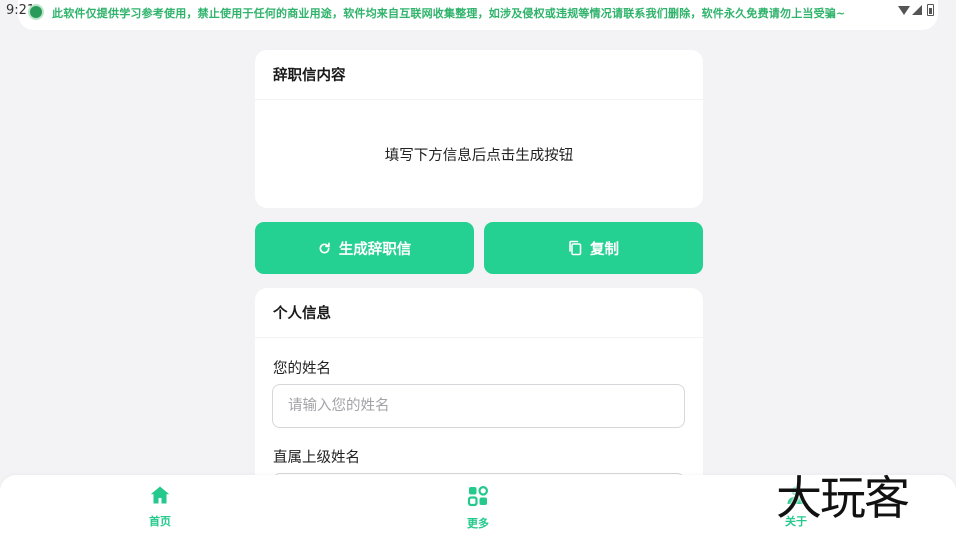  I want to click on nav-item-home: 首页, so click(160, 507).